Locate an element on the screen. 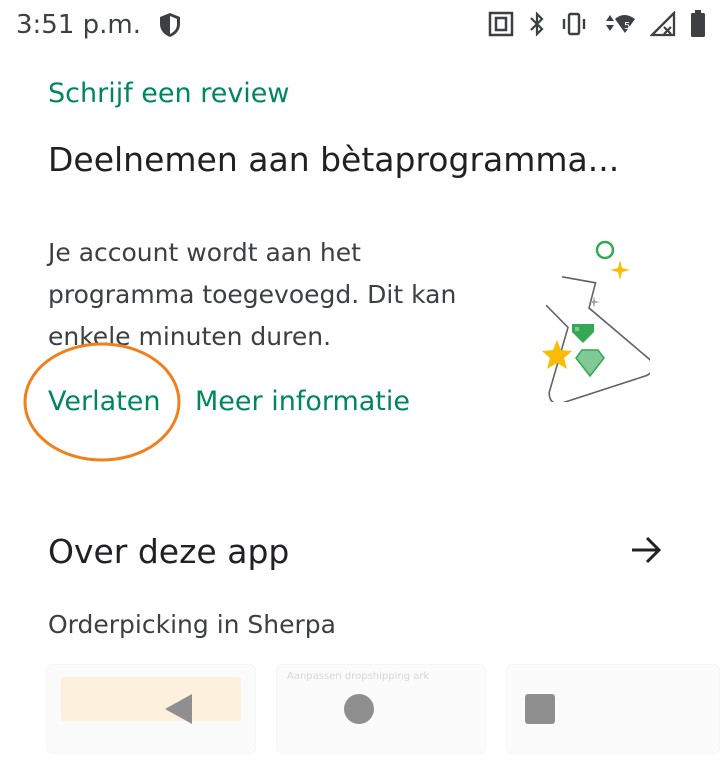 This screenshot has width=720, height=772. bluetooth-icon is located at coordinates (537, 24).